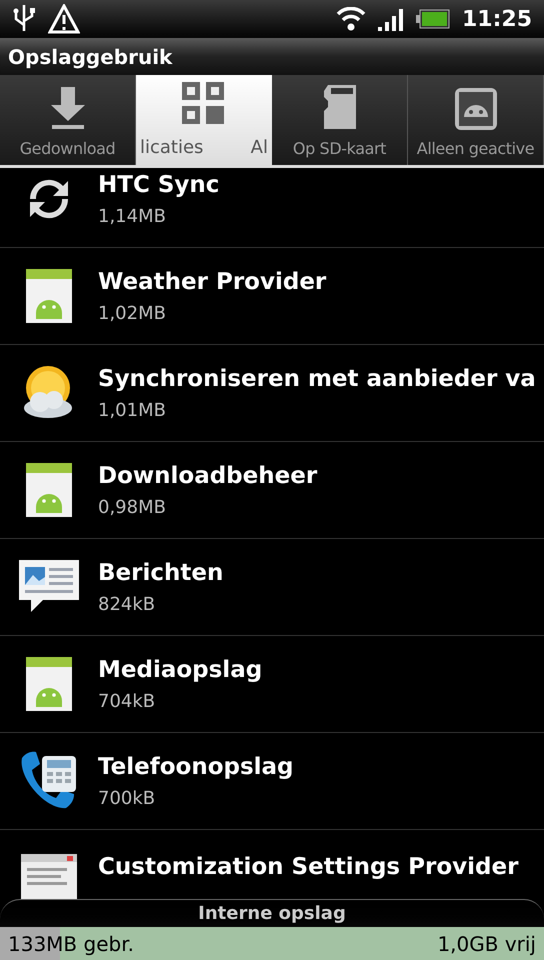  Describe the element at coordinates (71, 944) in the screenshot. I see `storage-used: 133MB gebr.` at that location.